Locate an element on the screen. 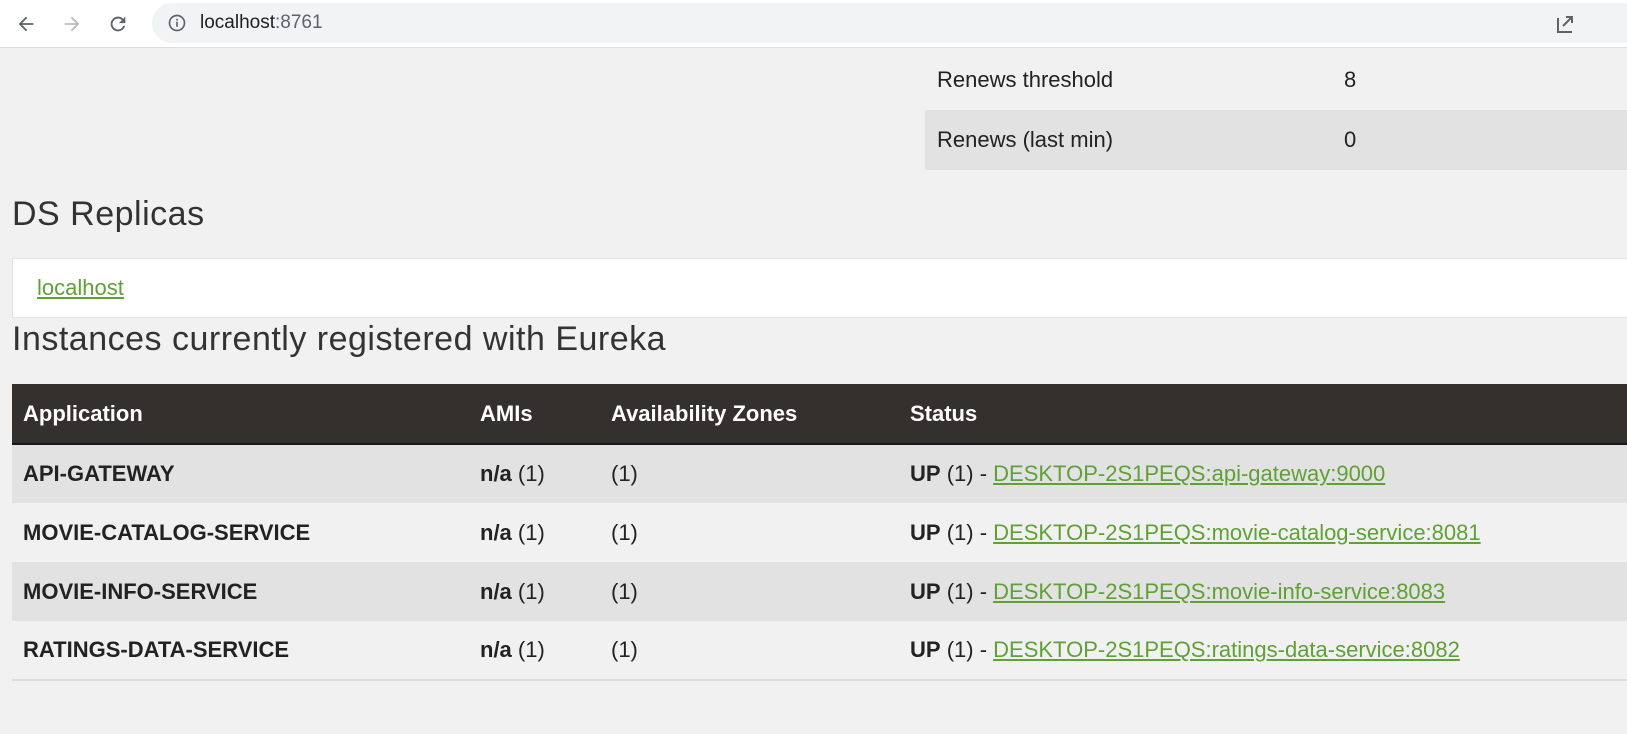 The width and height of the screenshot is (1627, 734). address-bar: localhost:8761 is located at coordinates (889, 23).